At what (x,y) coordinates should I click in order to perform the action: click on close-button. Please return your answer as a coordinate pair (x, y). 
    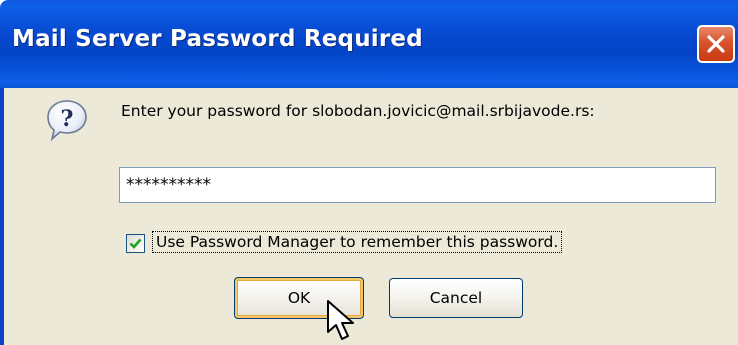
    Looking at the image, I should click on (716, 44).